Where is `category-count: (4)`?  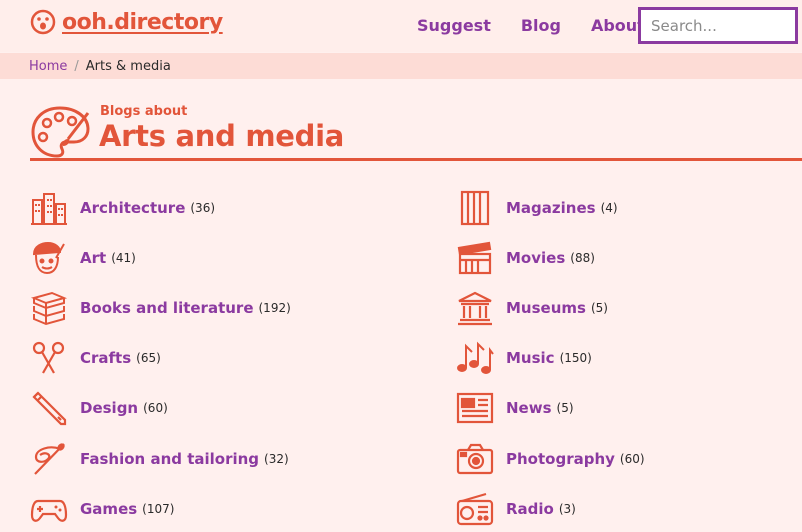 category-count: (4) is located at coordinates (609, 208).